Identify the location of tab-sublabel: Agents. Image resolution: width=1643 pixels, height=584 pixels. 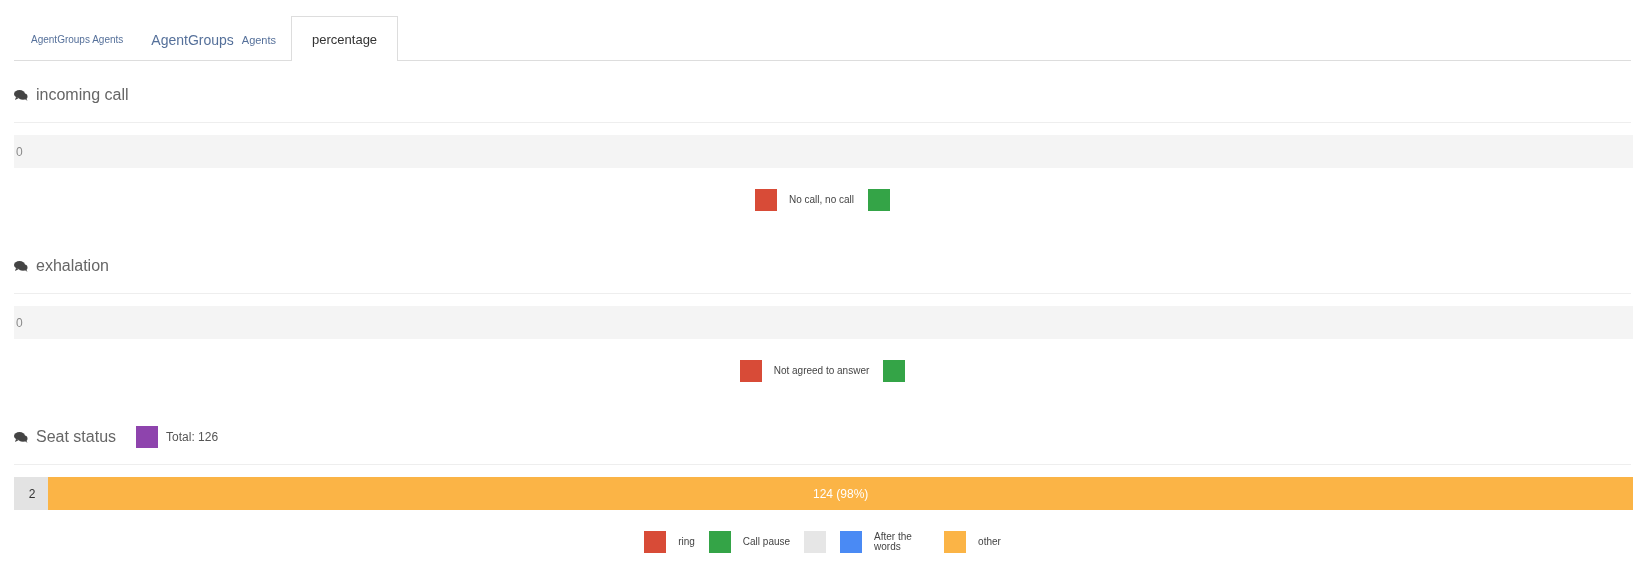
(259, 39).